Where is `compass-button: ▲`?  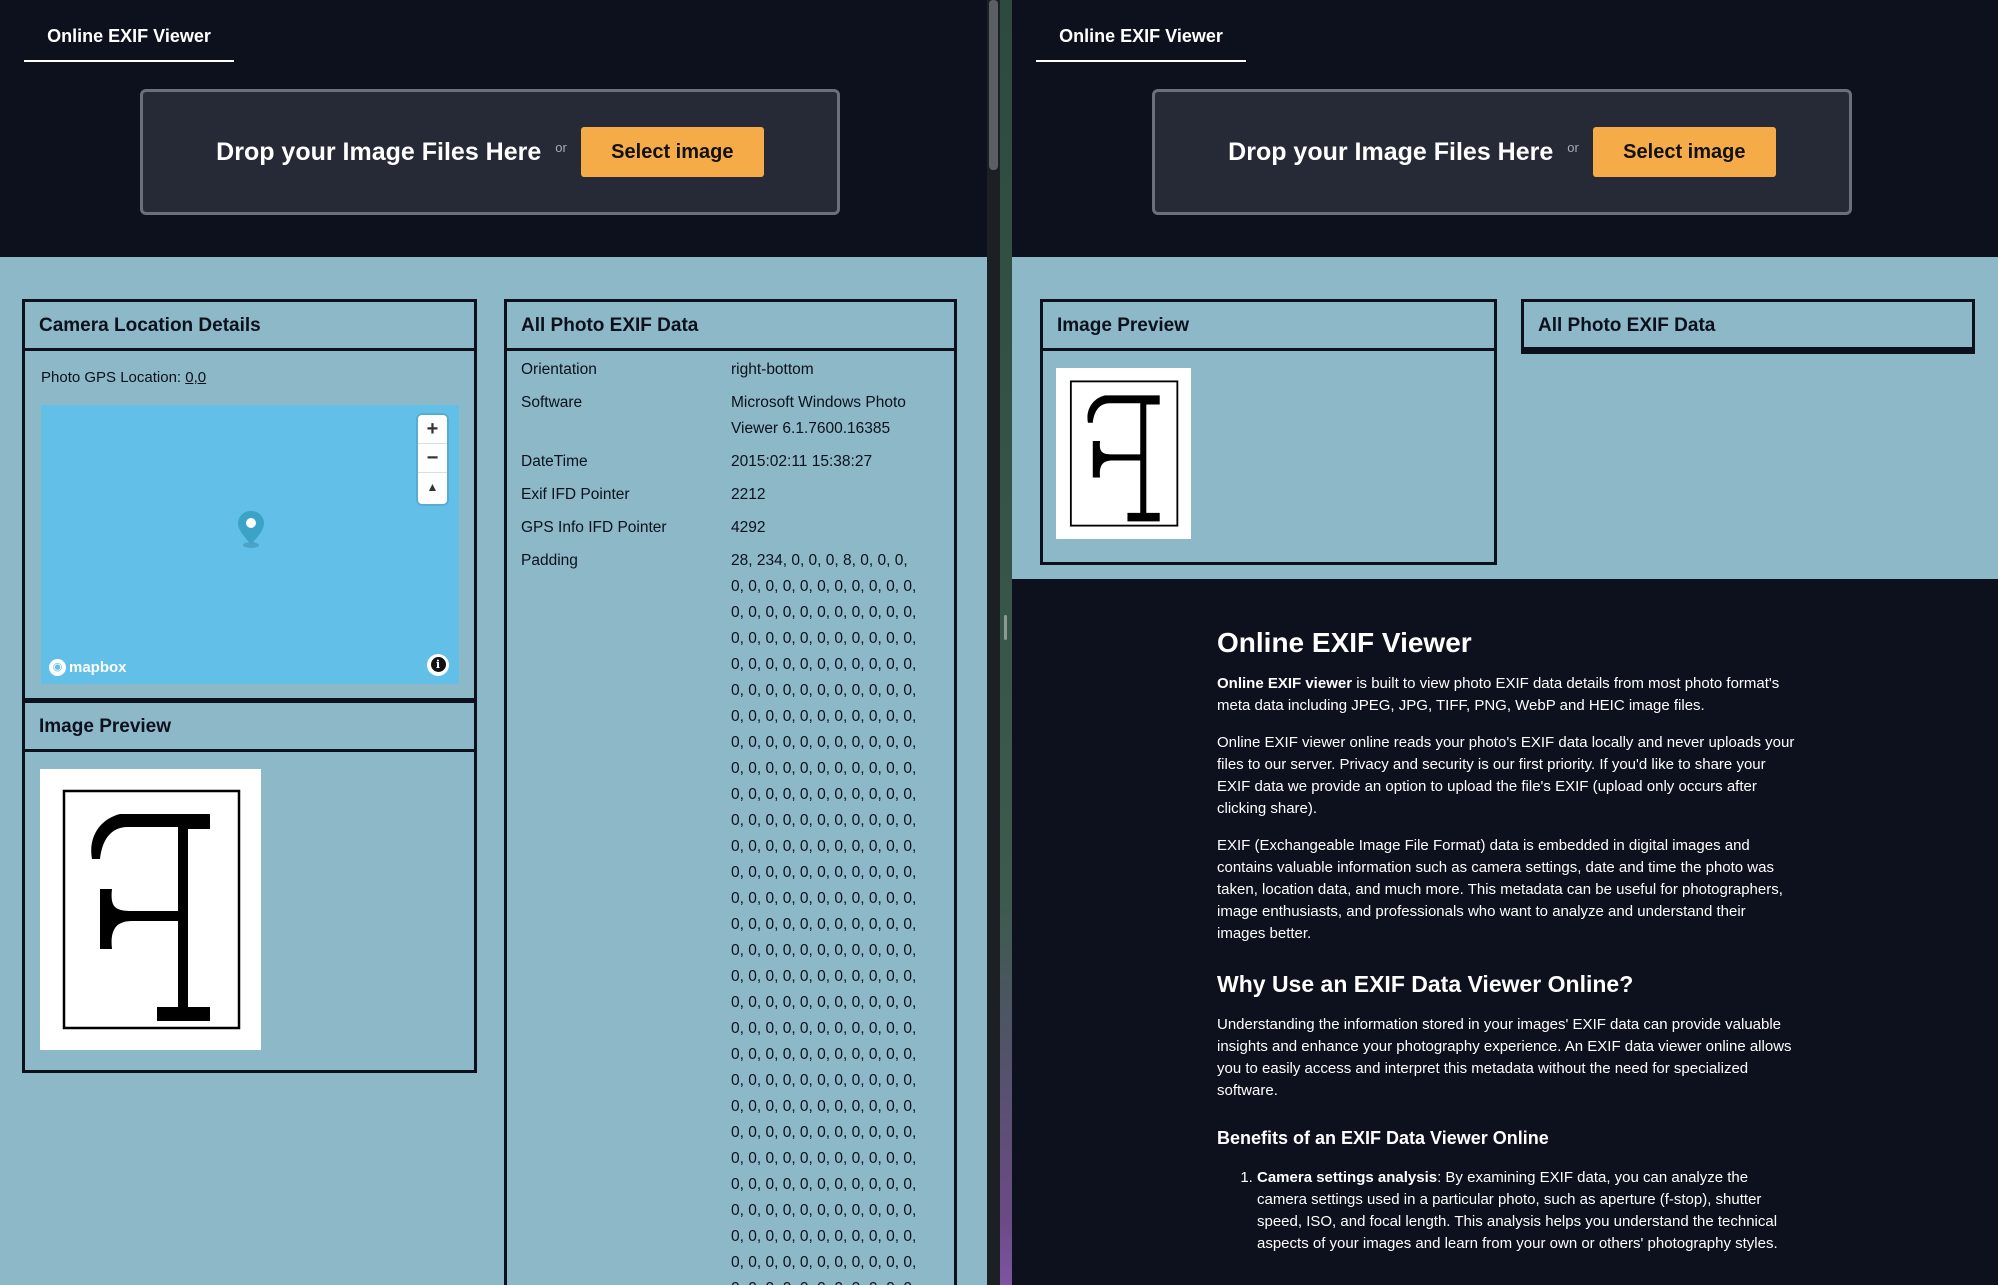
compass-button: ▲ is located at coordinates (432, 487).